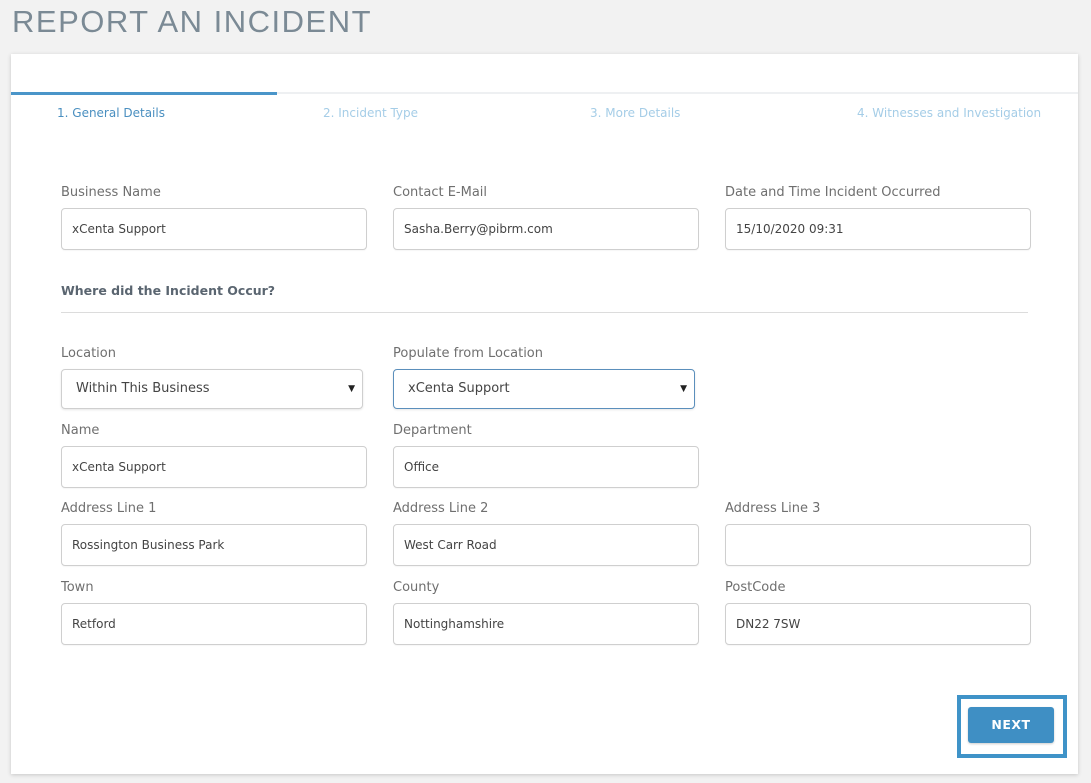 The image size is (1091, 783). What do you see at coordinates (878, 229) in the screenshot?
I see `date-time-field: 15/10/2020 09:31` at bounding box center [878, 229].